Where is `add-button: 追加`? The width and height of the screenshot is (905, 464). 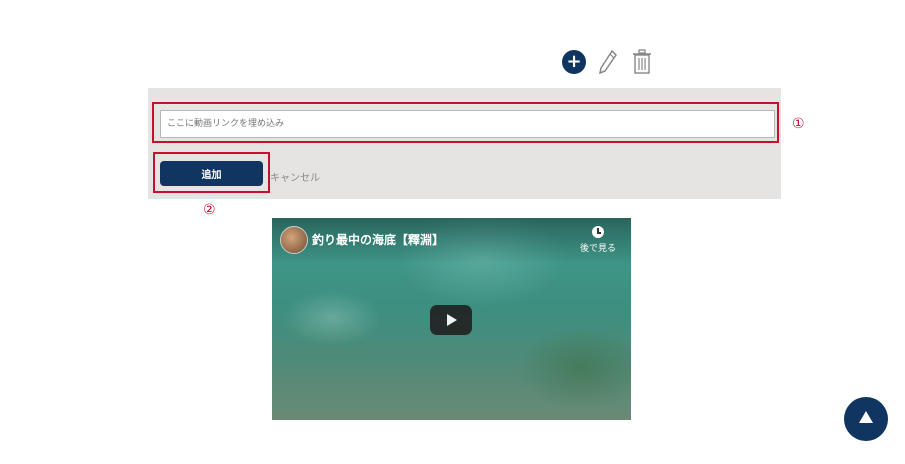
add-button: 追加 is located at coordinates (211, 173).